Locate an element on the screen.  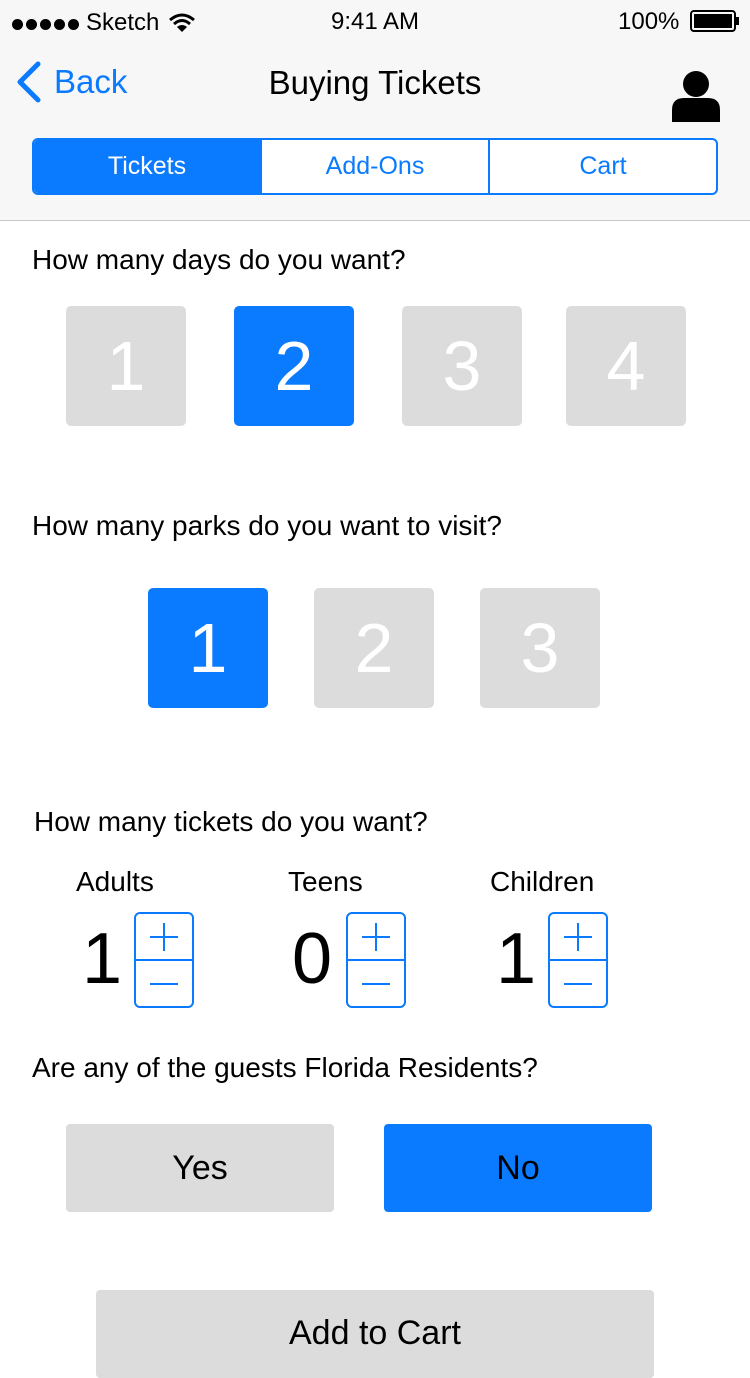
adults-stepper is located at coordinates (164, 960).